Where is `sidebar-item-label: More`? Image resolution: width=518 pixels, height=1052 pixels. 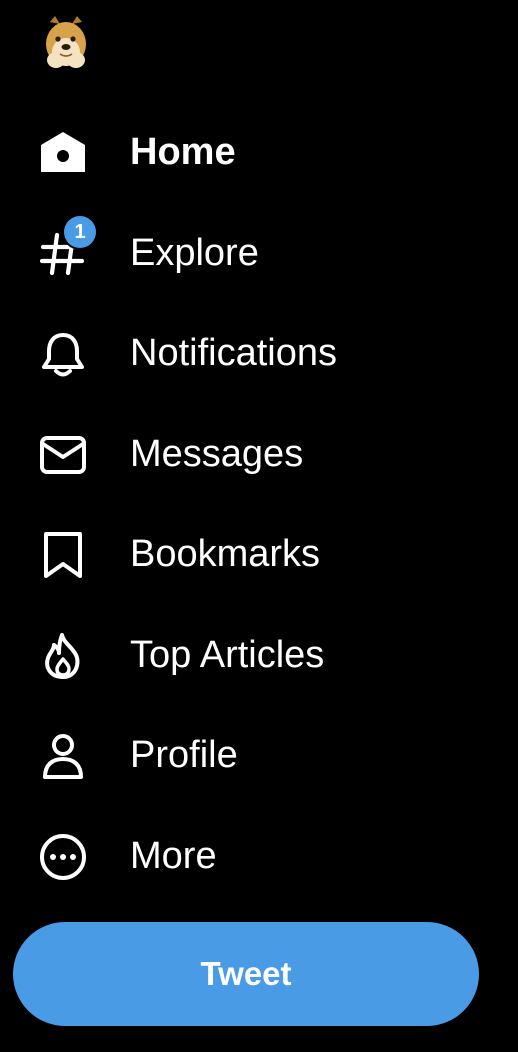 sidebar-item-label: More is located at coordinates (173, 855).